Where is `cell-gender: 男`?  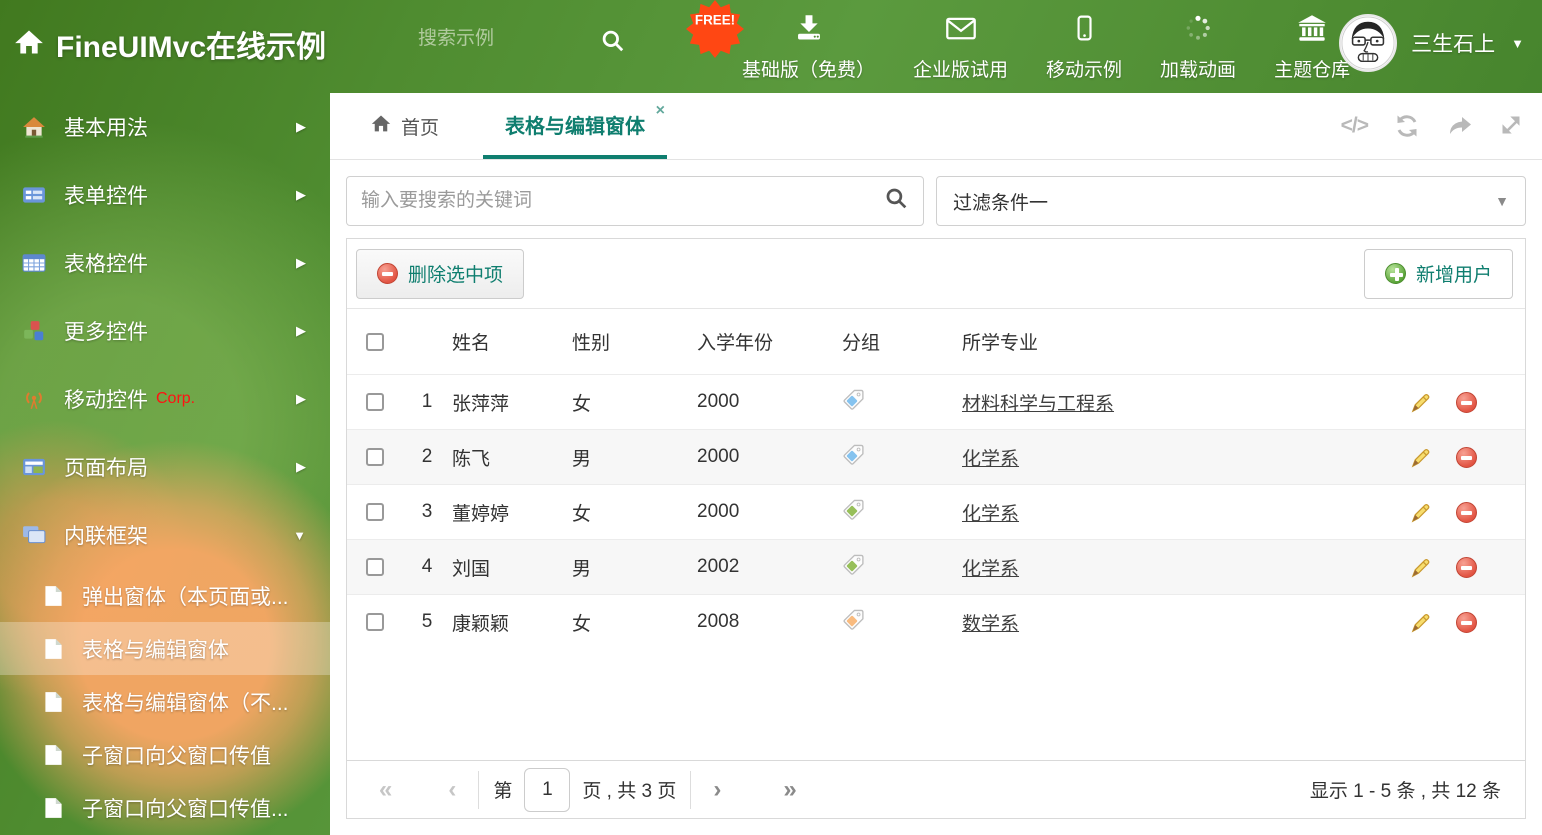 cell-gender: 男 is located at coordinates (582, 459).